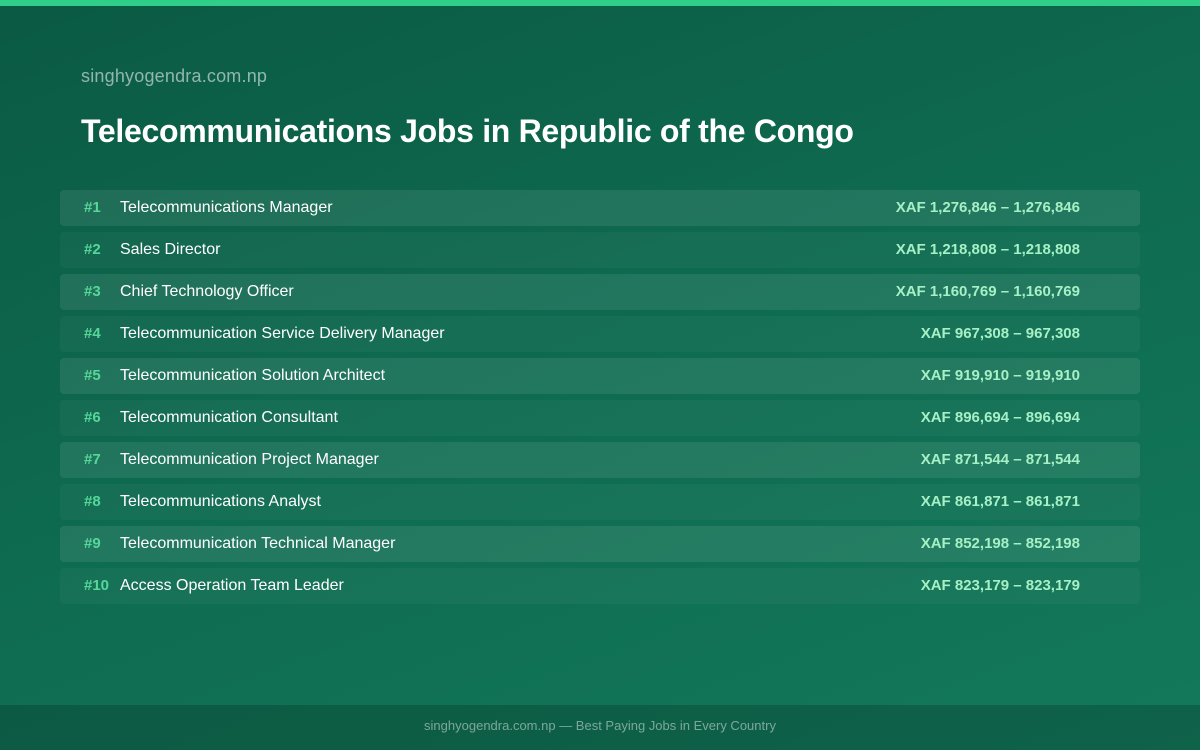  I want to click on job-title: Telecommunication Consultant, so click(229, 417).